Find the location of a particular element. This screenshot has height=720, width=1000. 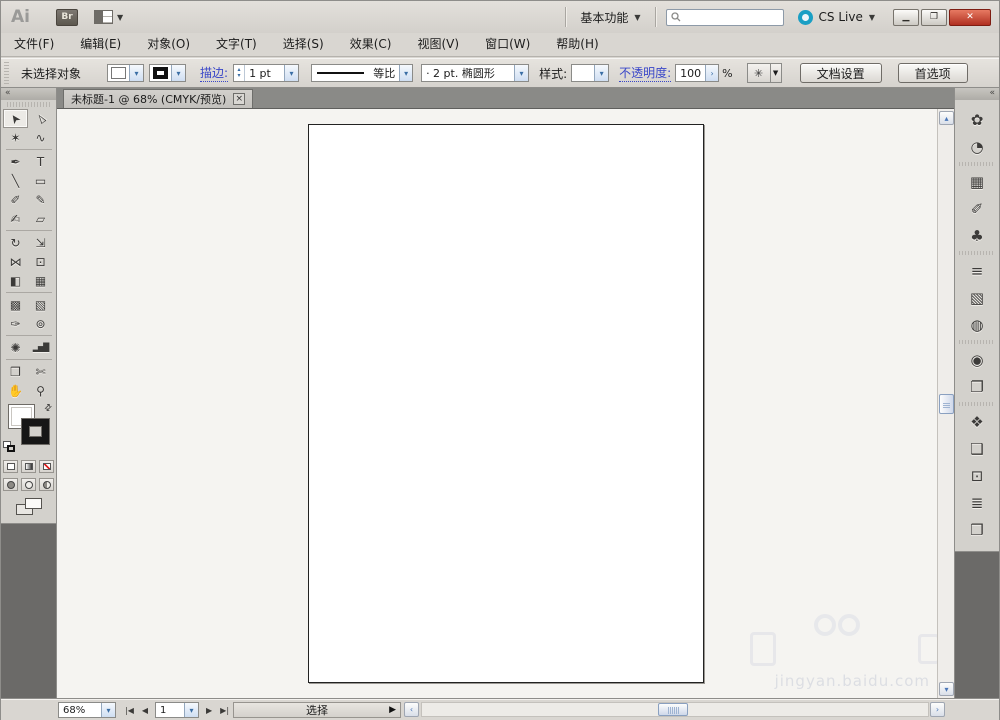

document-setup-button: 文档设置 is located at coordinates (840, 73).